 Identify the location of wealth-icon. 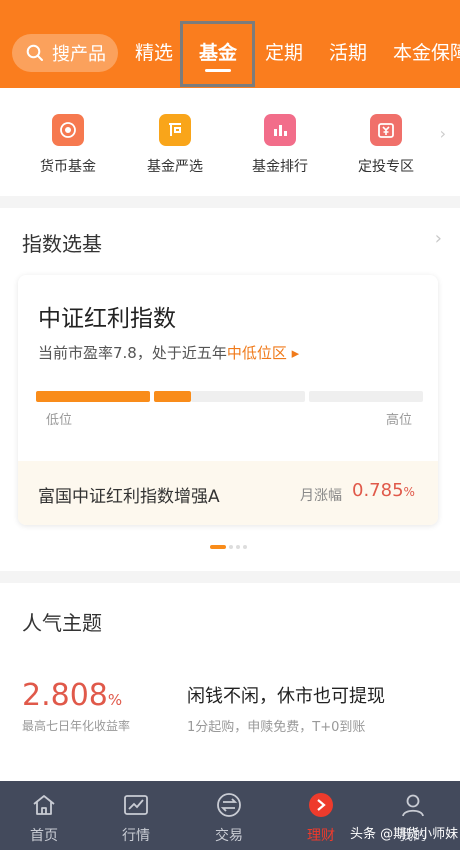
(321, 805).